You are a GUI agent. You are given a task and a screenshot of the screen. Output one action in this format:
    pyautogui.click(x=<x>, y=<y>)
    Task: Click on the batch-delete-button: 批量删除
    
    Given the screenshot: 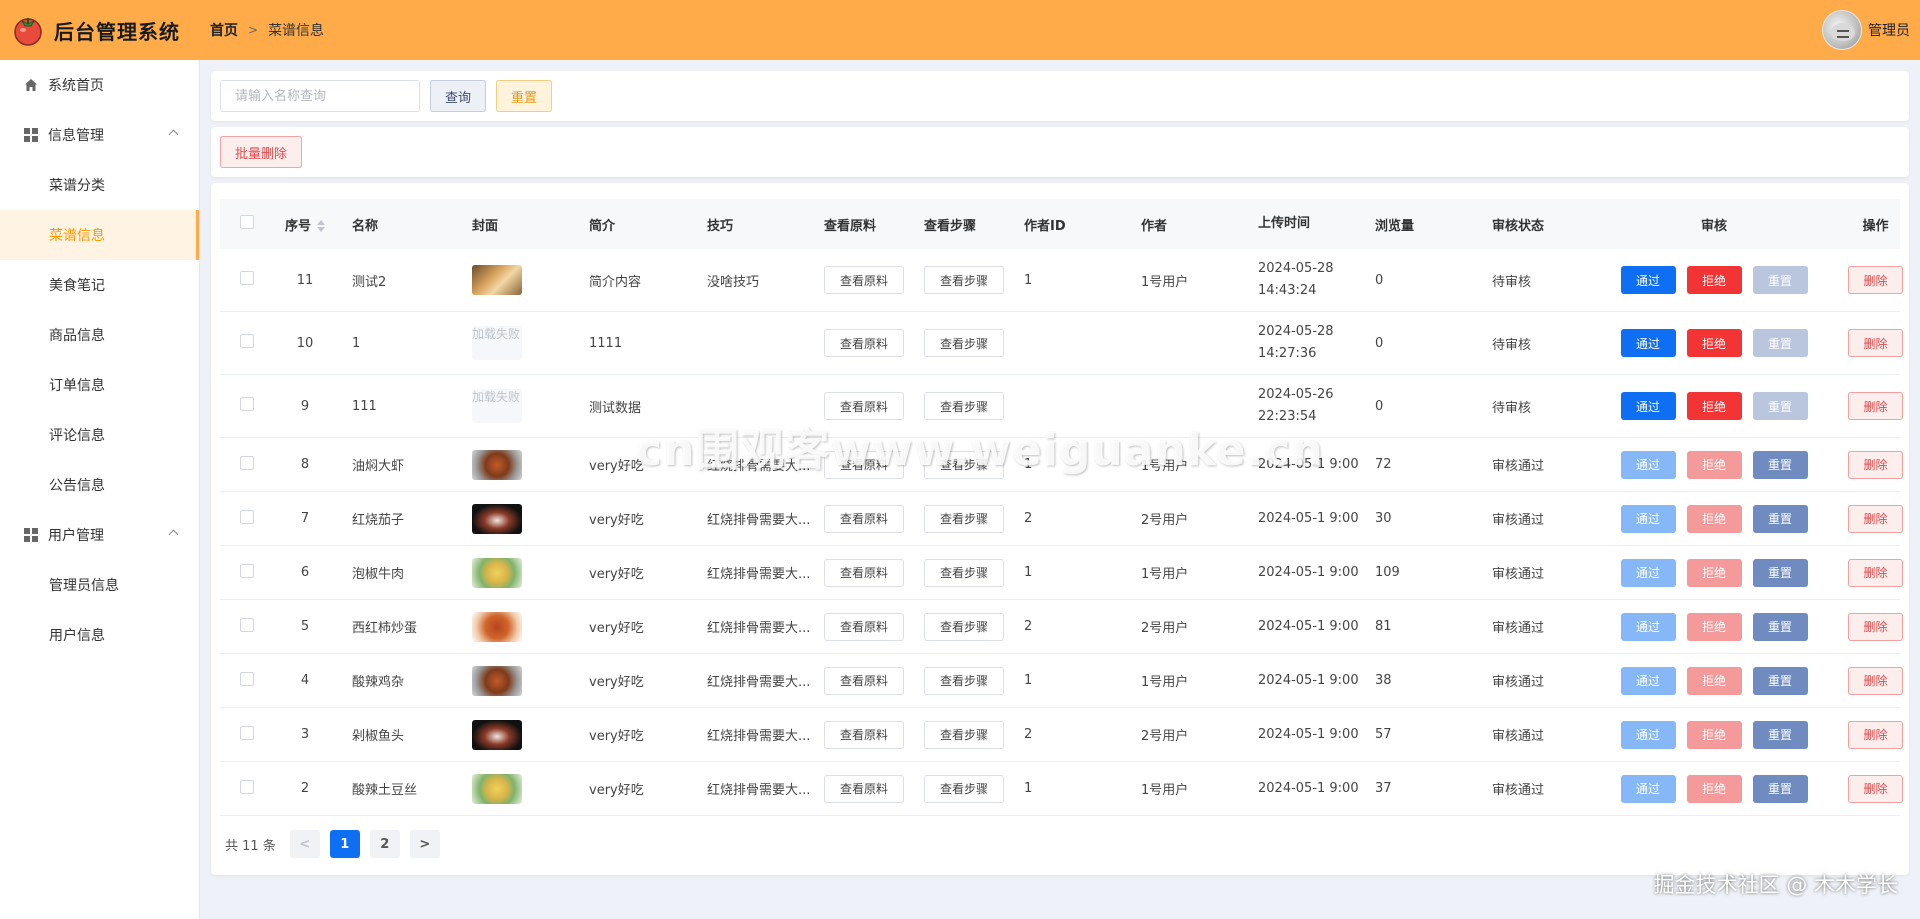 What is the action you would take?
    pyautogui.click(x=261, y=152)
    